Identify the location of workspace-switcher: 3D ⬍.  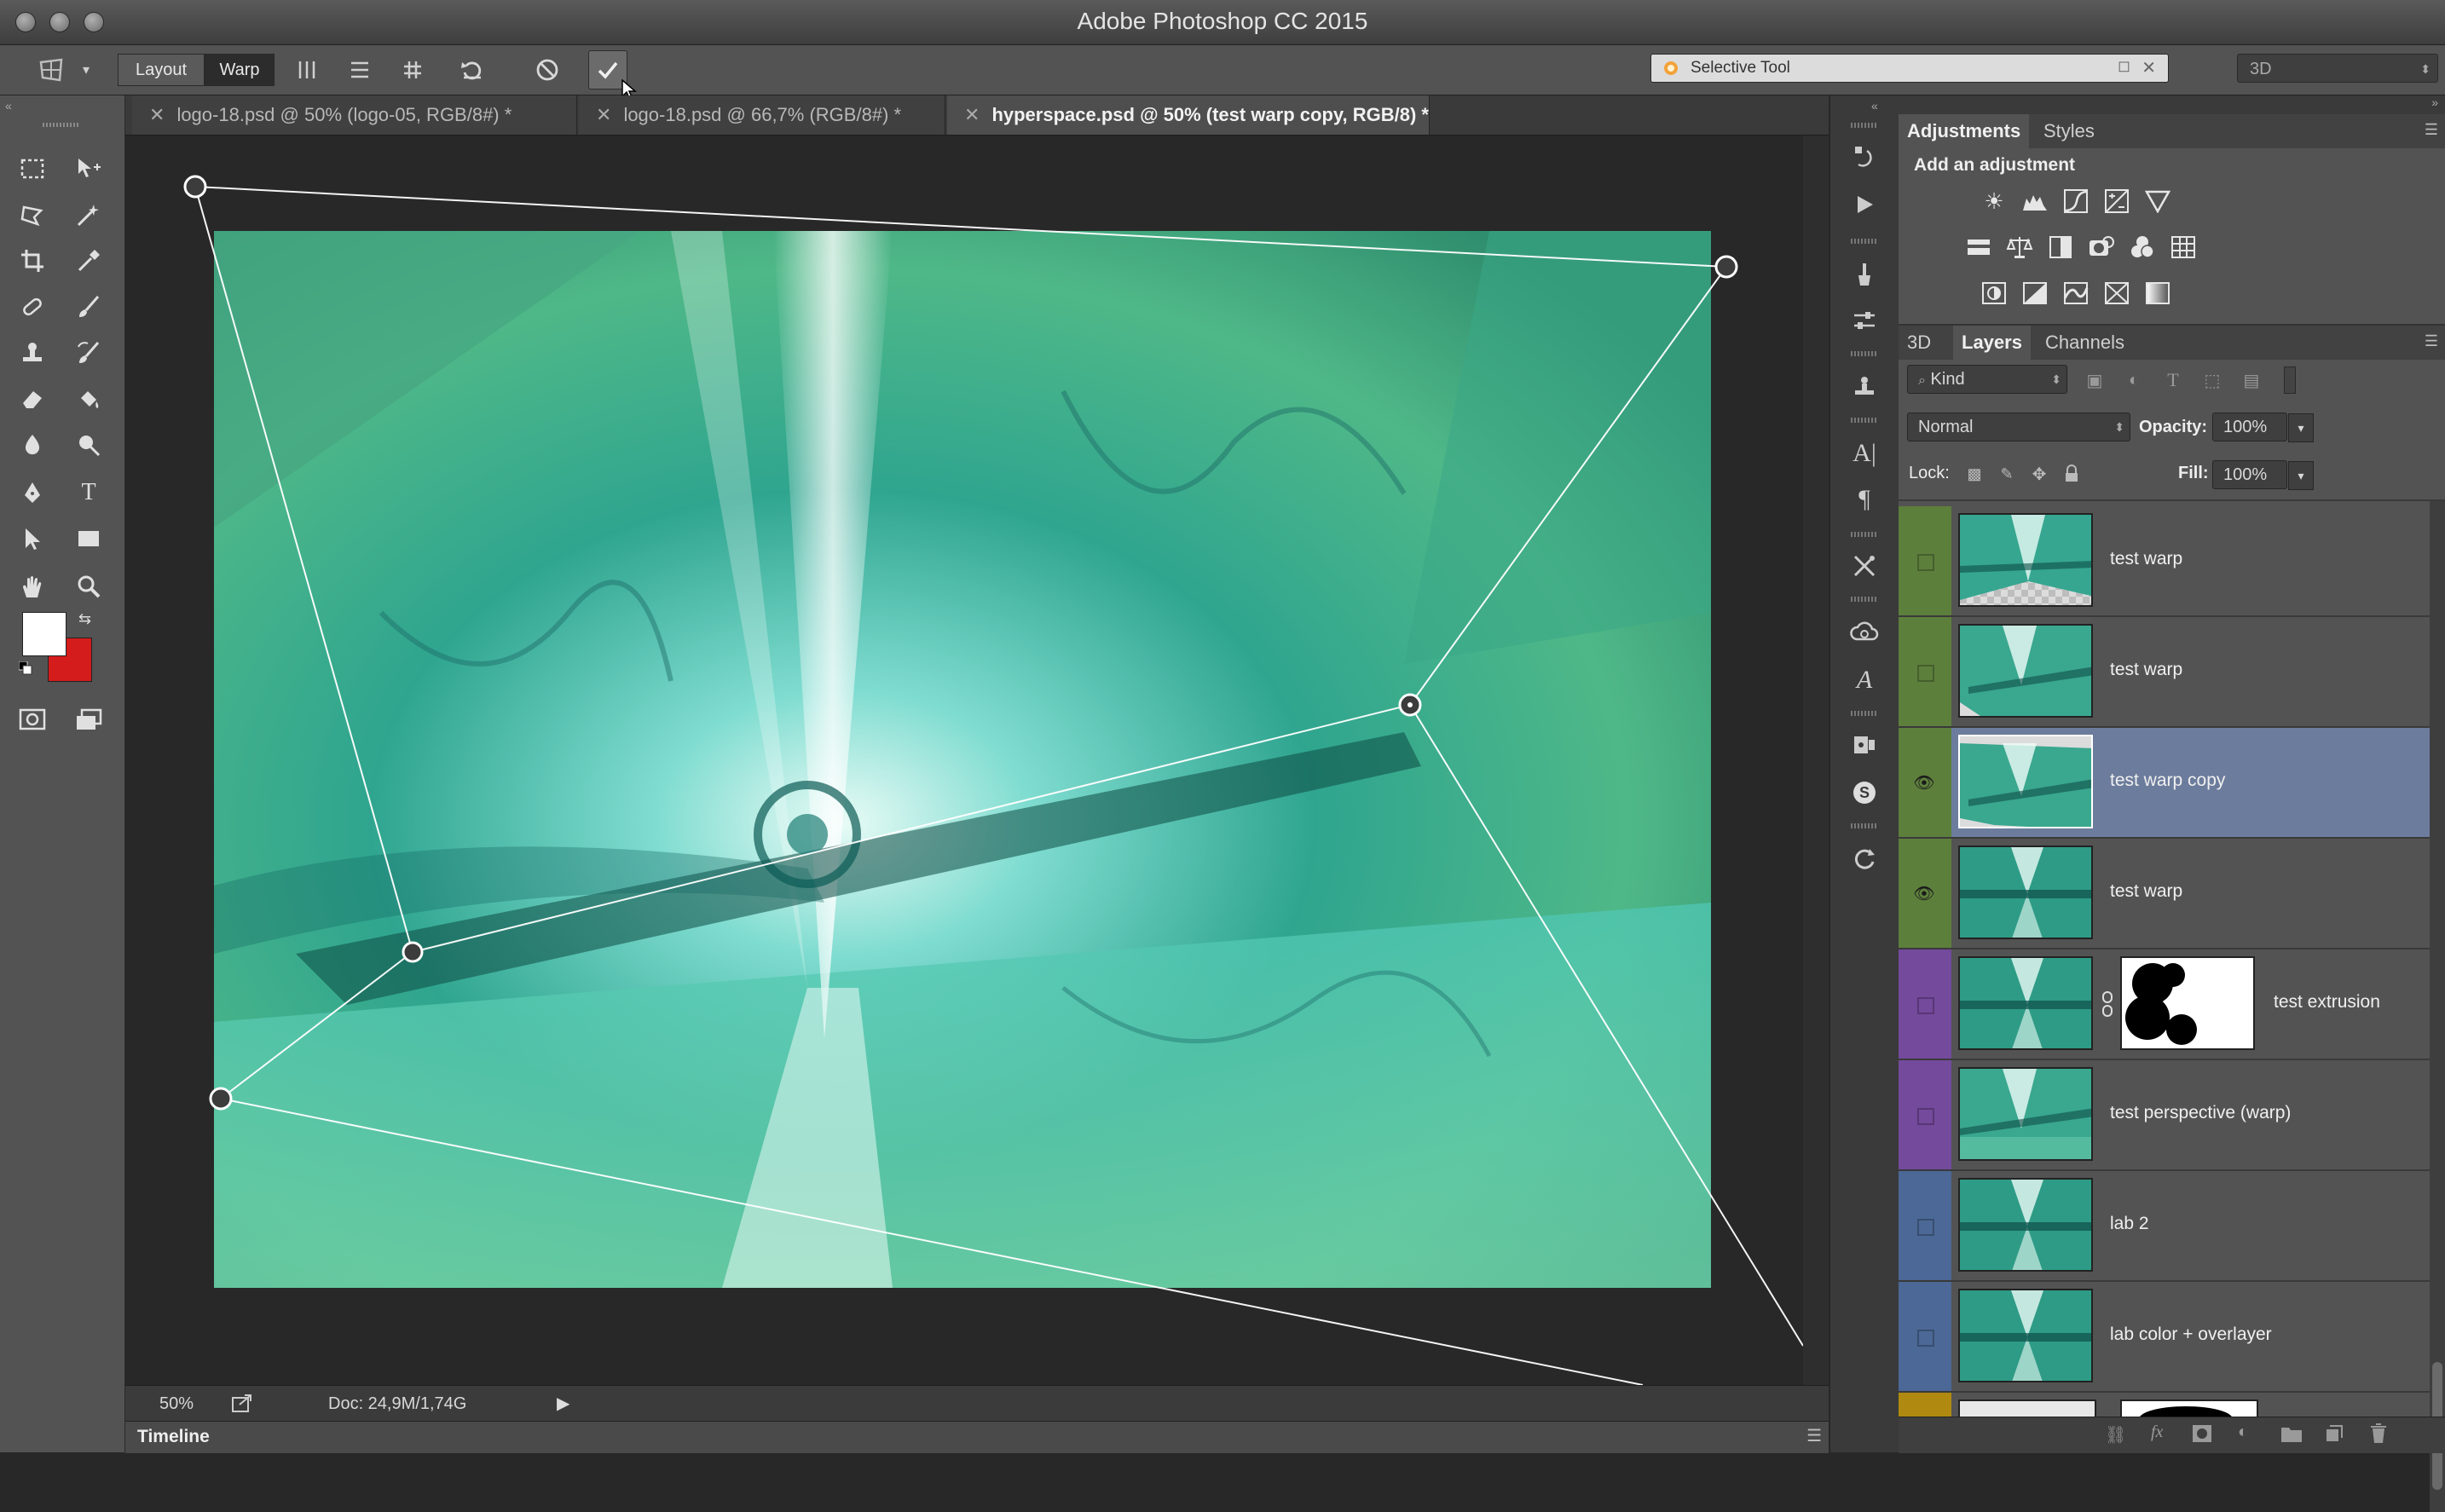
(2337, 68).